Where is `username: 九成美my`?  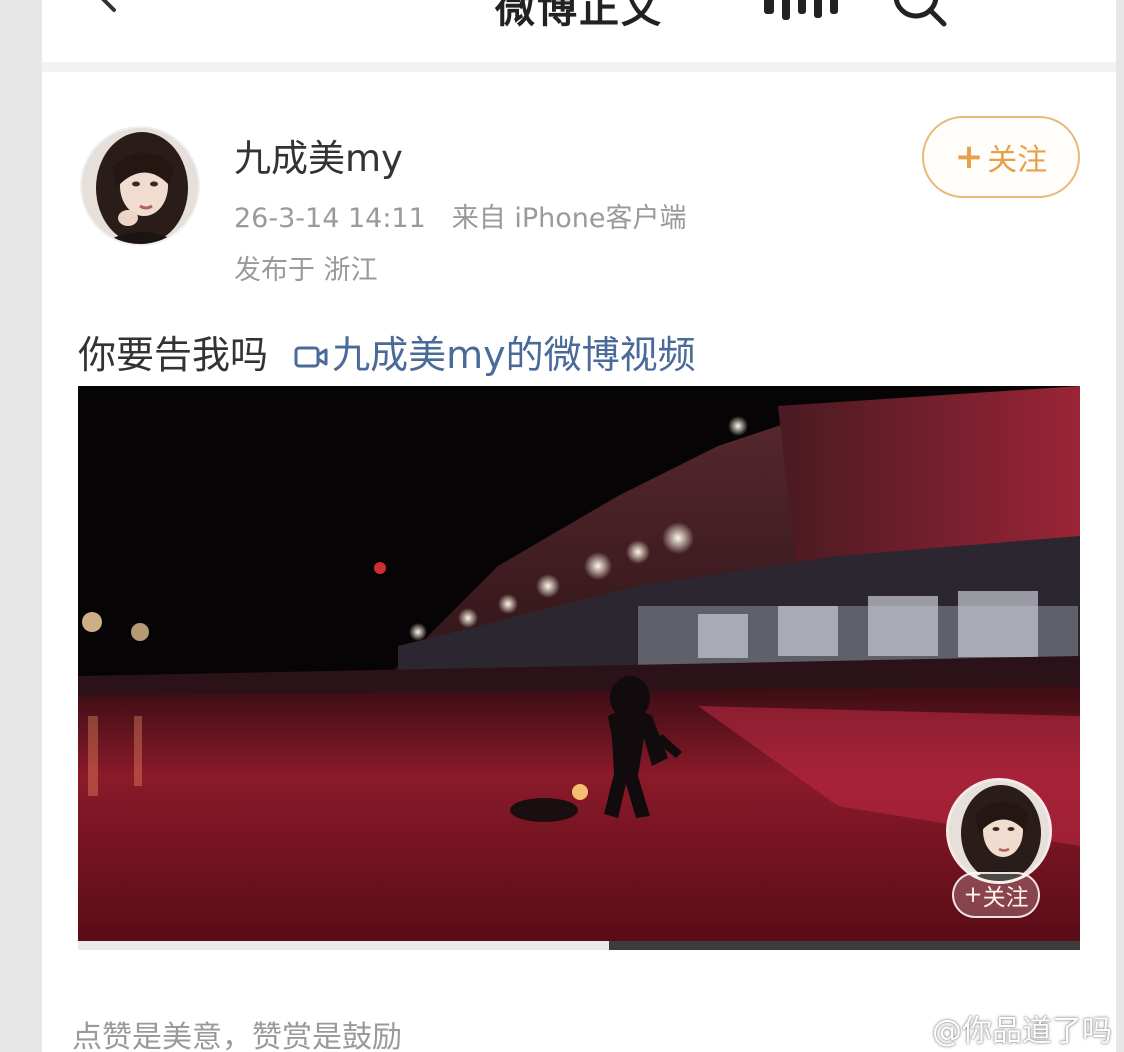 username: 九成美my is located at coordinates (318, 155).